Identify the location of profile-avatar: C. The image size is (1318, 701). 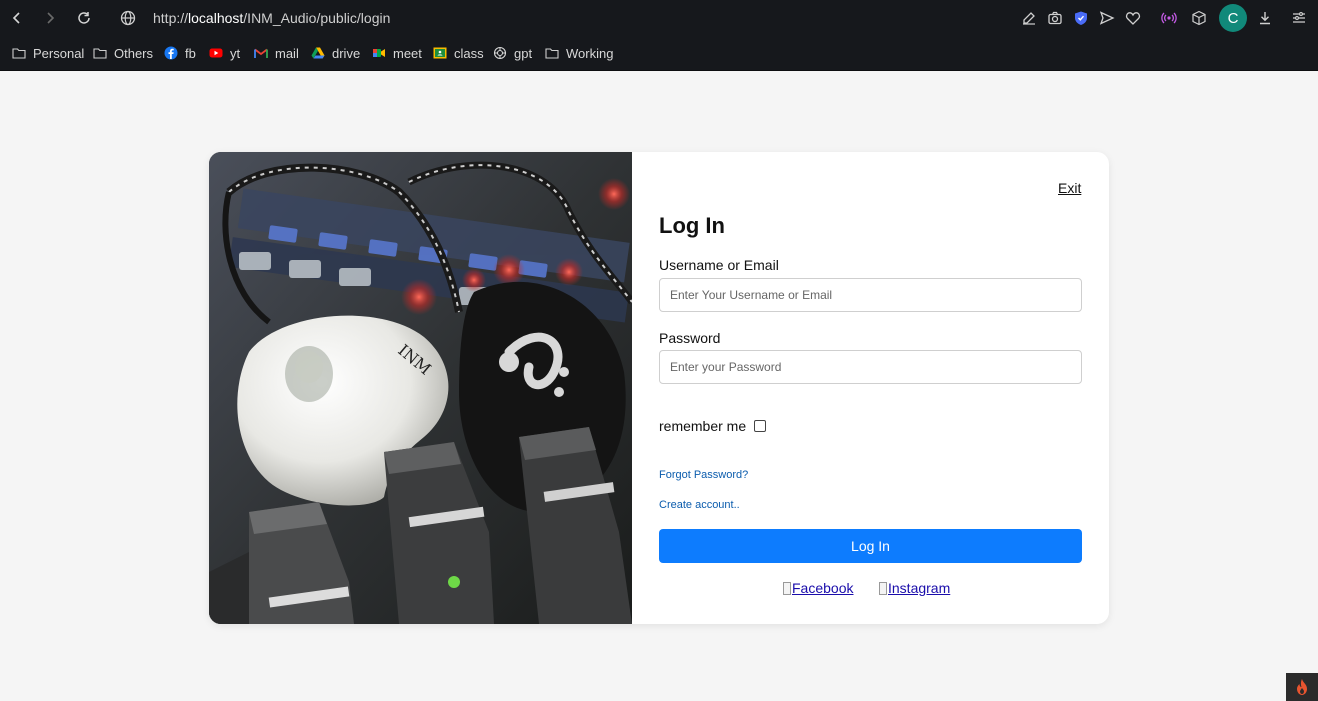
(1233, 18).